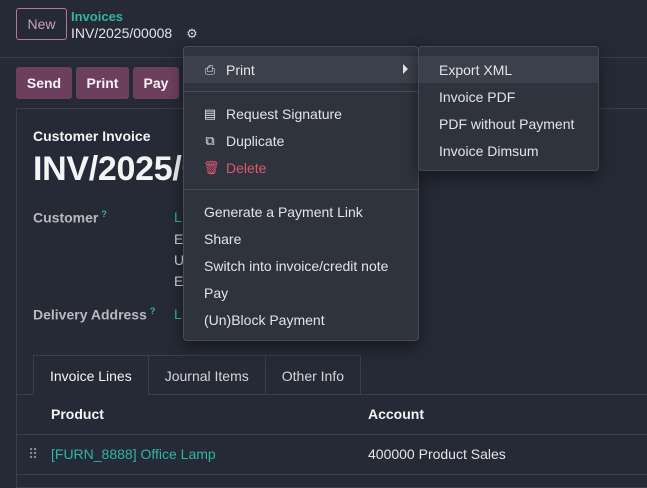 The width and height of the screenshot is (647, 488). I want to click on column-header-product: Product, so click(77, 414).